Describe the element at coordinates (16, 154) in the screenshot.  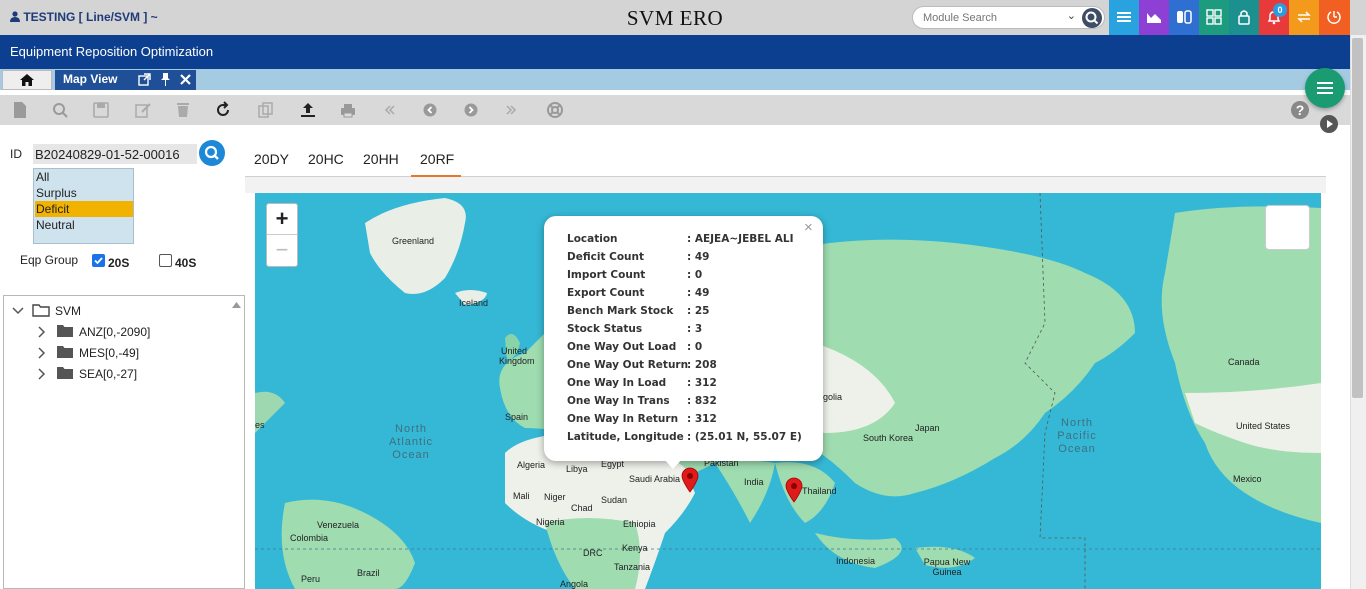
I see `id-label: ID` at that location.